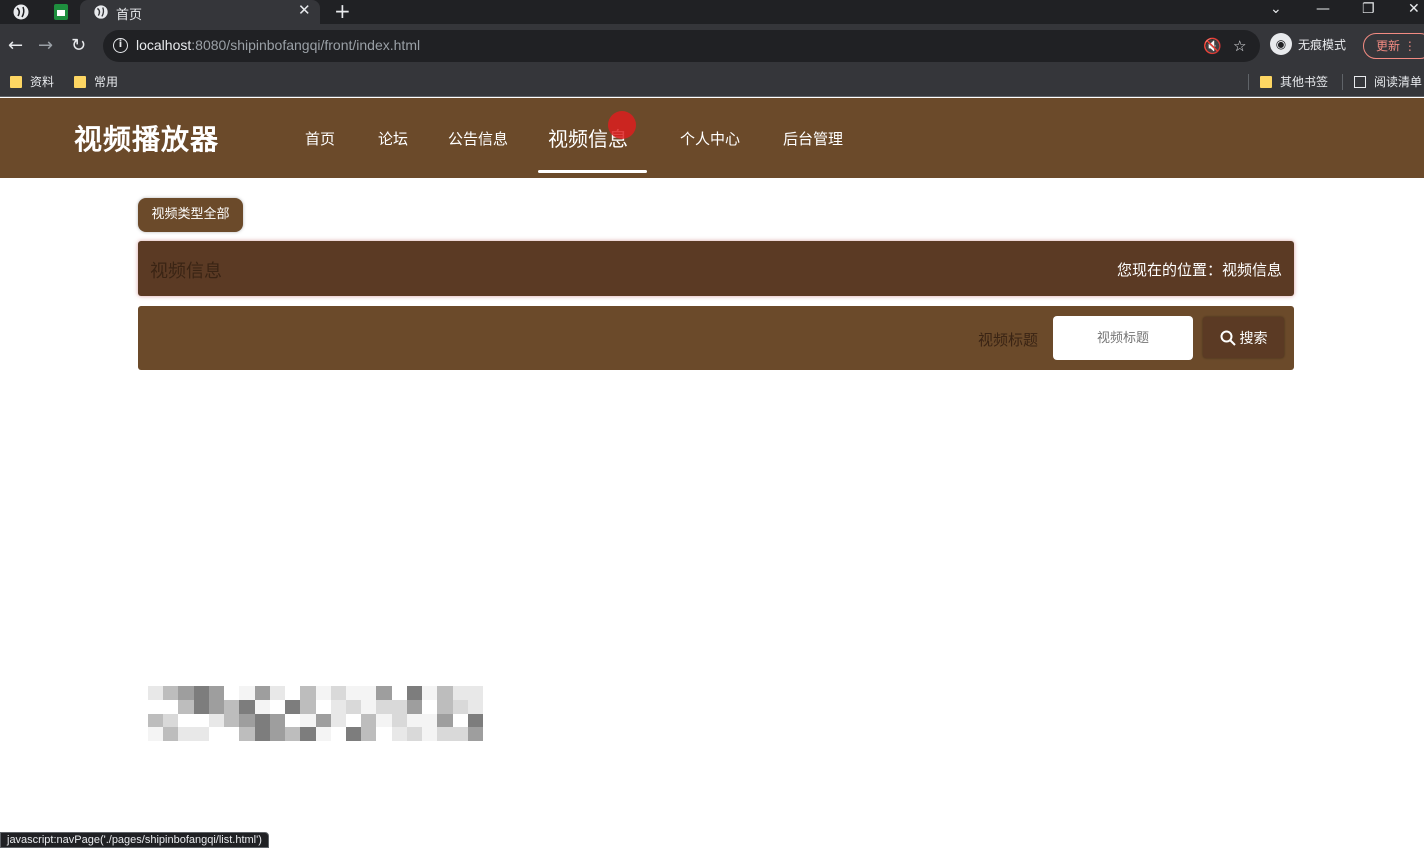 The height and width of the screenshot is (848, 1424). What do you see at coordinates (813, 138) in the screenshot?
I see `nav-admin: 后台管理` at bounding box center [813, 138].